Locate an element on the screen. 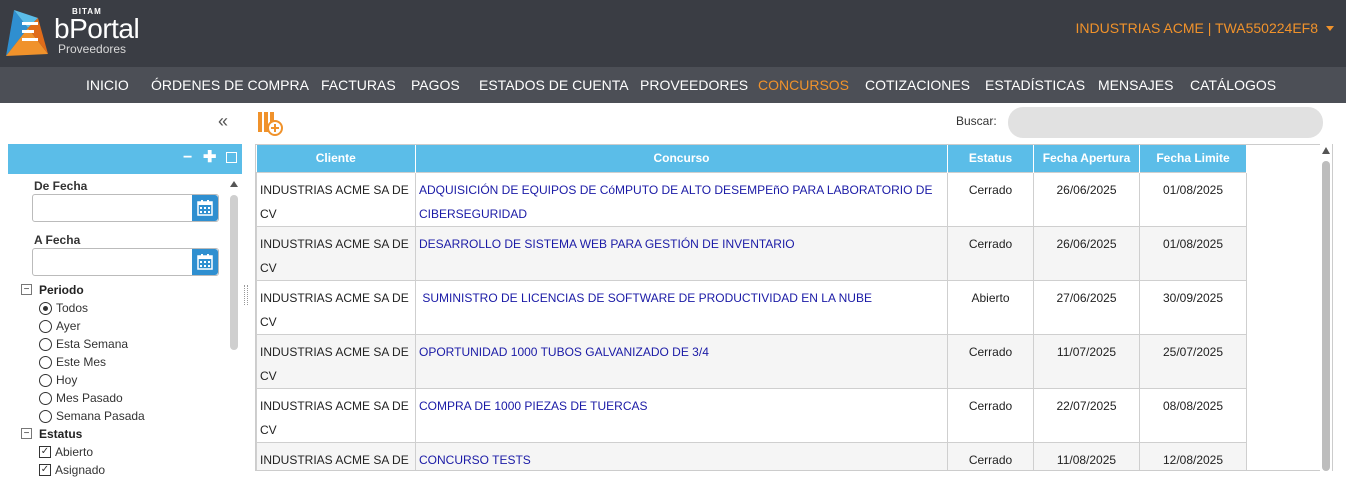 The height and width of the screenshot is (477, 1346). nav-item-concursos: CONCURSOS is located at coordinates (803, 85).